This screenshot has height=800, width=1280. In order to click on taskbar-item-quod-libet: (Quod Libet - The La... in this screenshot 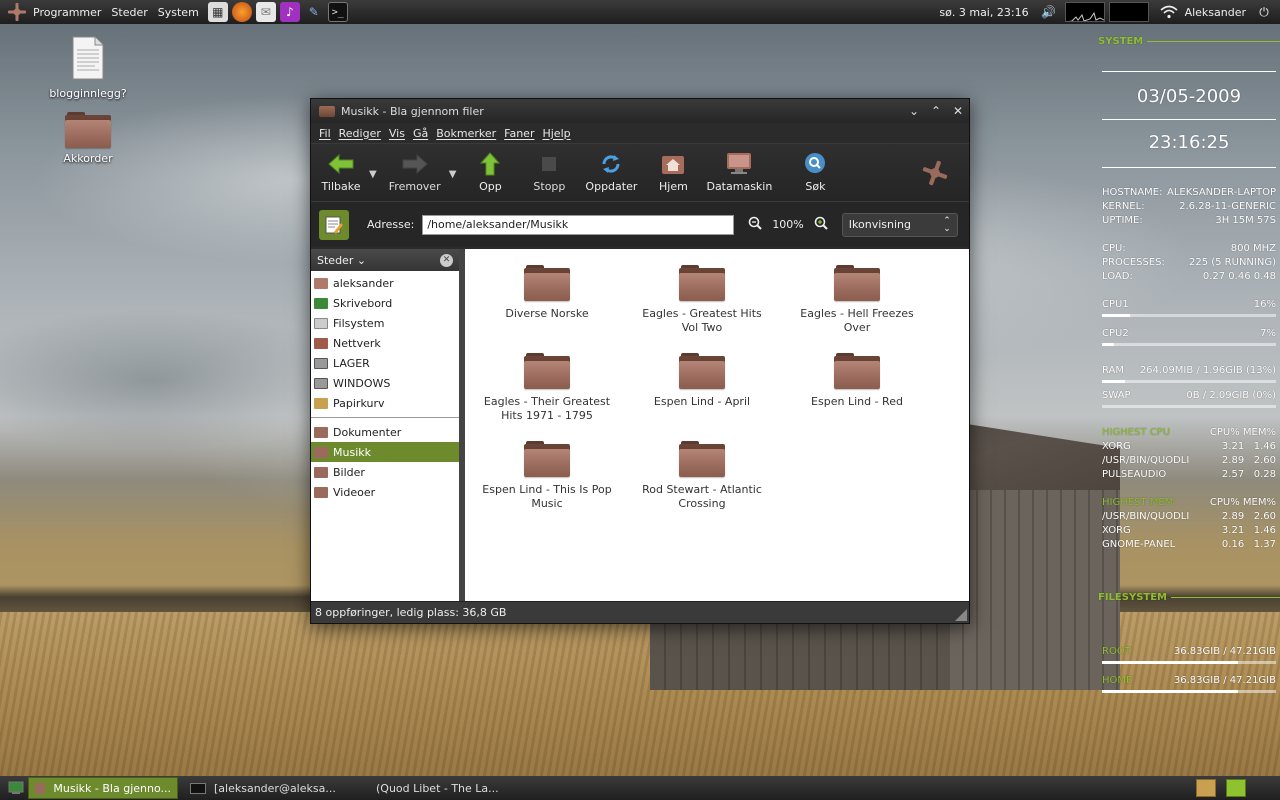, I will do `click(426, 788)`.